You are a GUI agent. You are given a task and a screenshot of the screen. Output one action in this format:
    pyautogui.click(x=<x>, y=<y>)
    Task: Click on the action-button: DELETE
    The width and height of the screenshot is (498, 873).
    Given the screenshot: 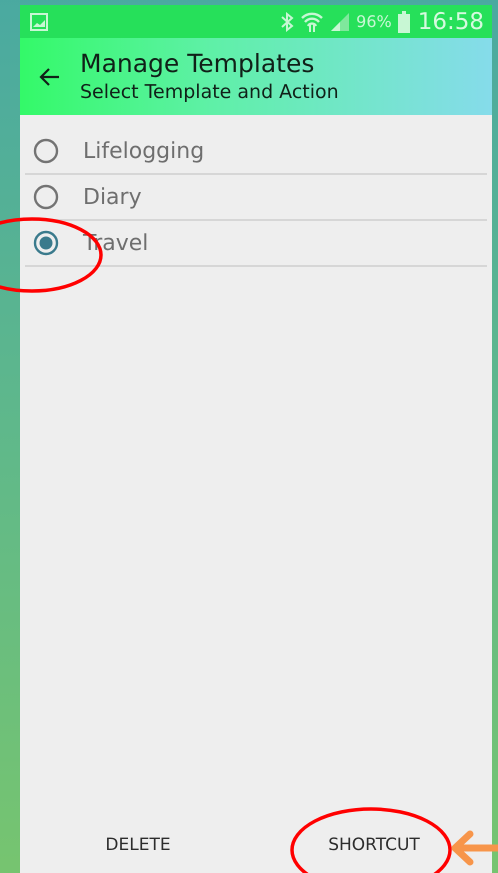 What is the action you would take?
    pyautogui.click(x=138, y=845)
    